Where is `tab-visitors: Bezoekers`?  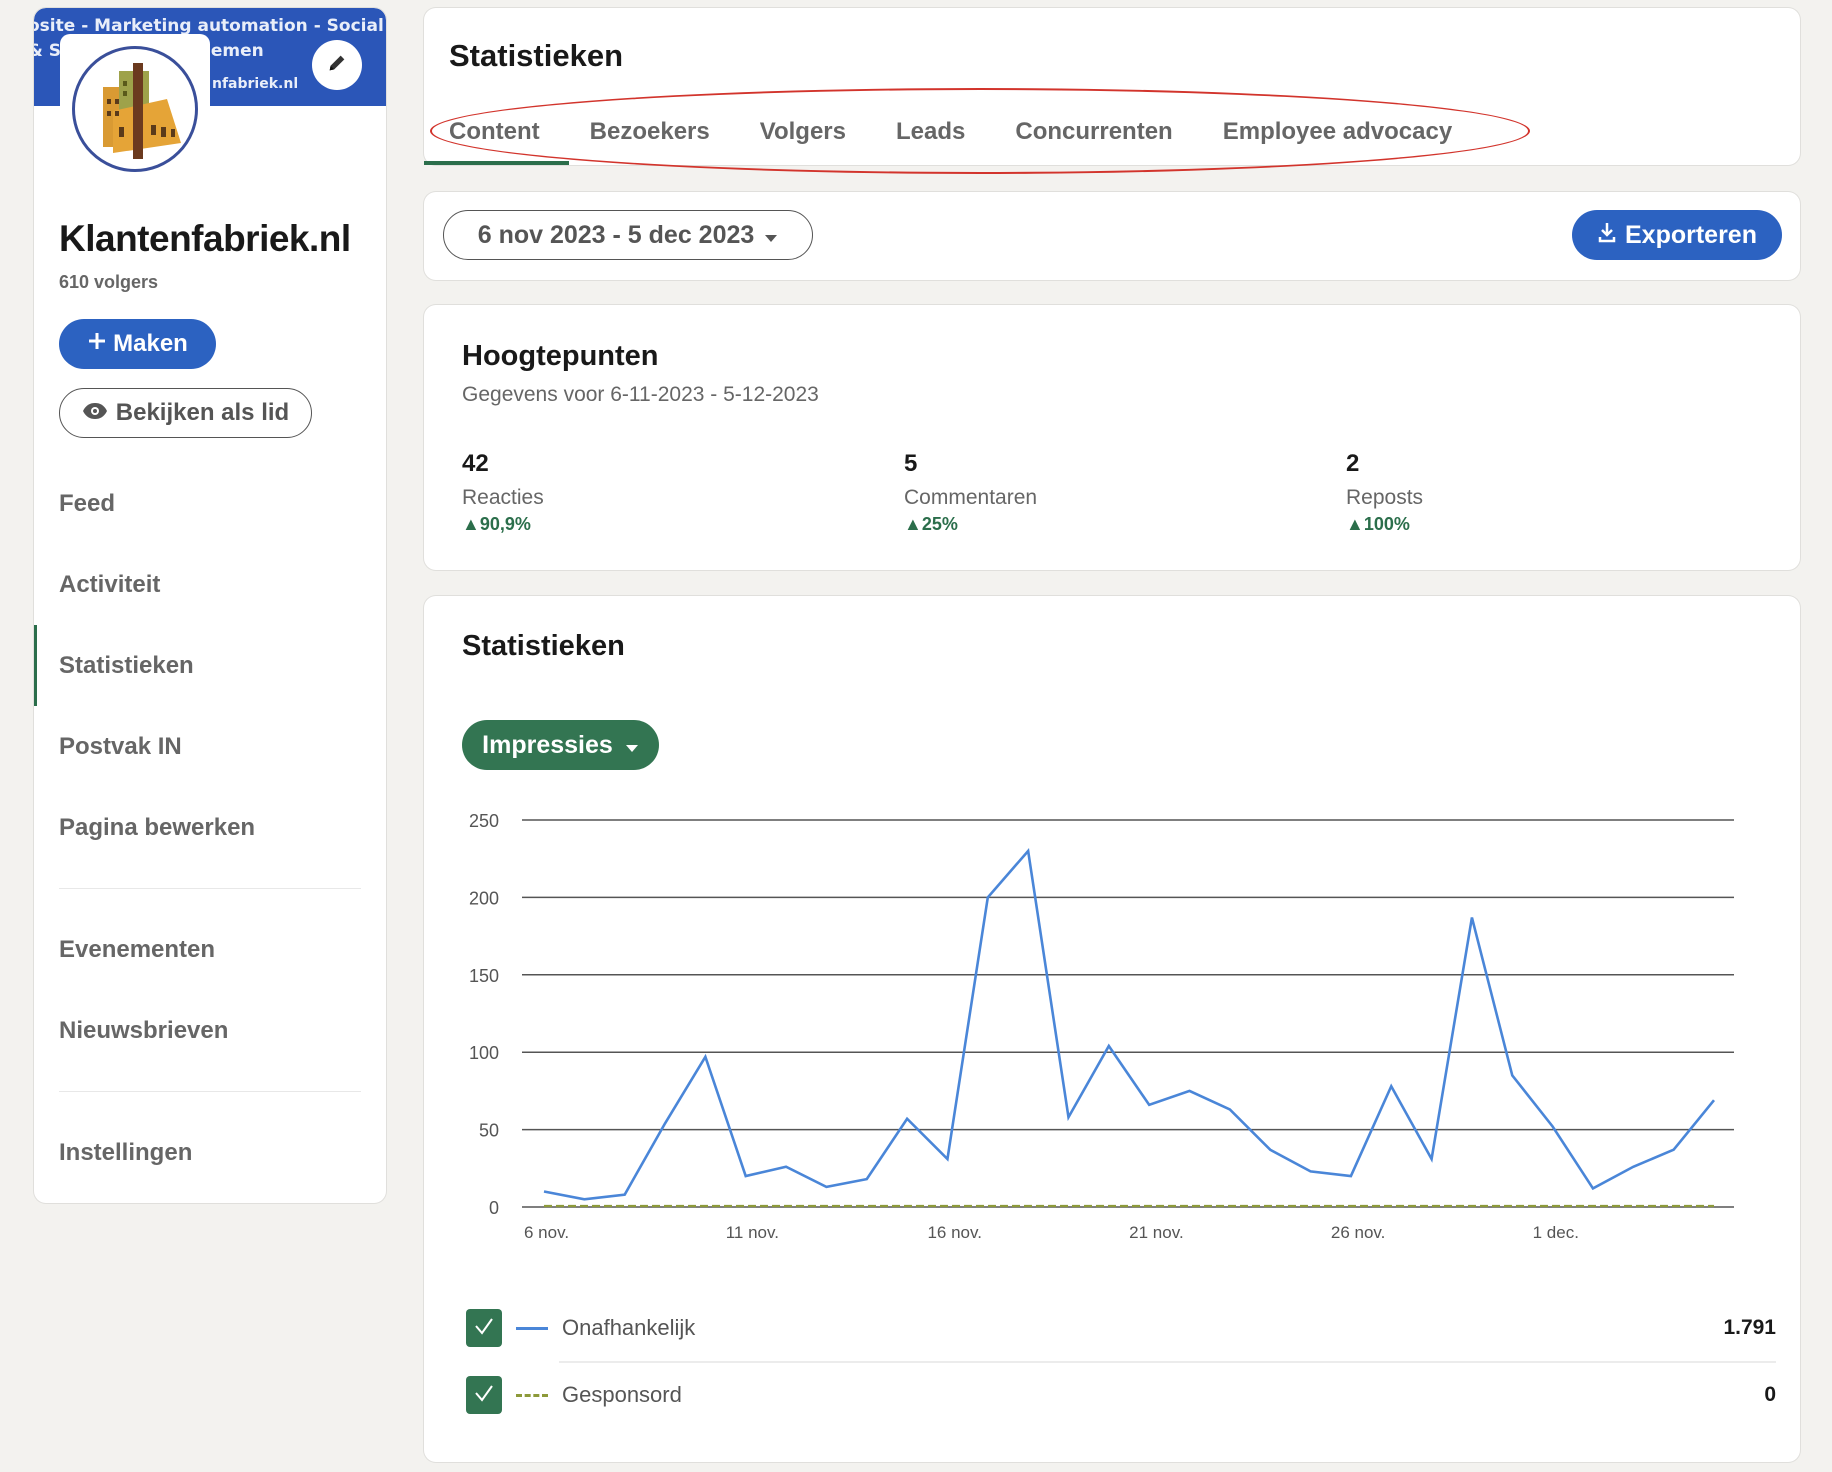 tab-visitors: Bezoekers is located at coordinates (650, 132).